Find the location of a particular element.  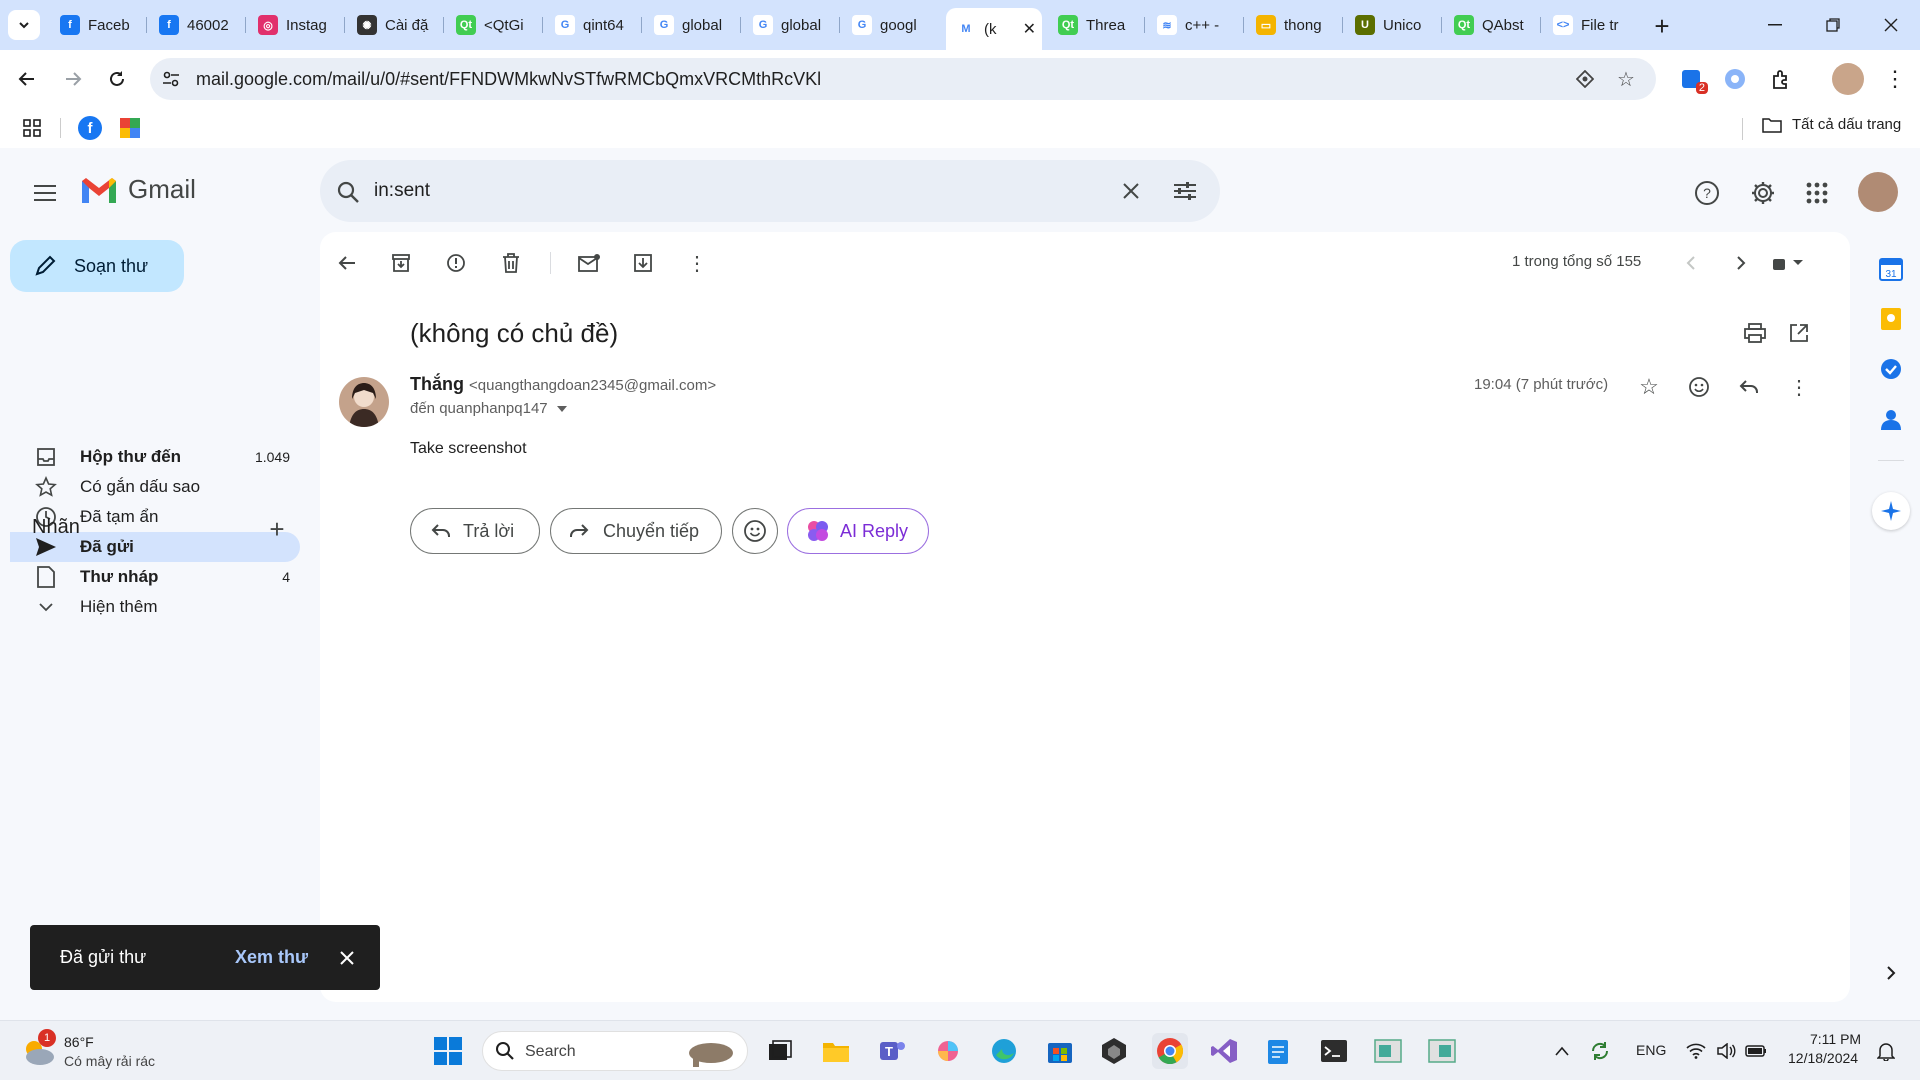

keep-icon is located at coordinates (1891, 319).